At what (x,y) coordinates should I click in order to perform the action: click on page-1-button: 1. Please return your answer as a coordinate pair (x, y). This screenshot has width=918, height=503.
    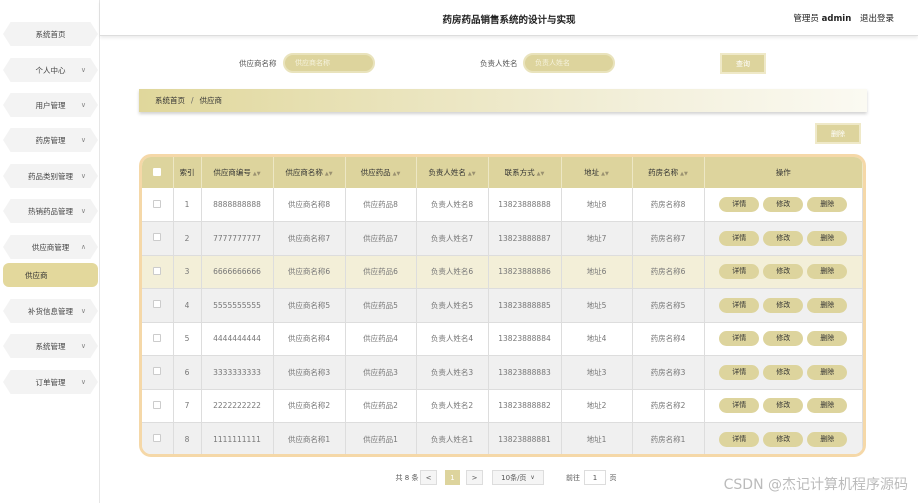
    Looking at the image, I should click on (452, 477).